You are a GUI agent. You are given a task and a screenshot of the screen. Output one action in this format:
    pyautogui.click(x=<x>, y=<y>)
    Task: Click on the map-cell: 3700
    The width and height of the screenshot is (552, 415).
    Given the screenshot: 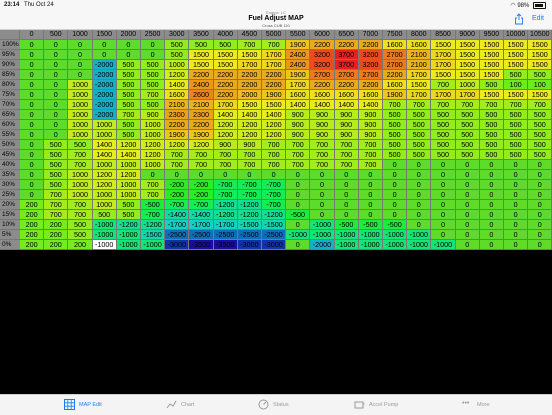 What is the action you would take?
    pyautogui.click(x=346, y=55)
    